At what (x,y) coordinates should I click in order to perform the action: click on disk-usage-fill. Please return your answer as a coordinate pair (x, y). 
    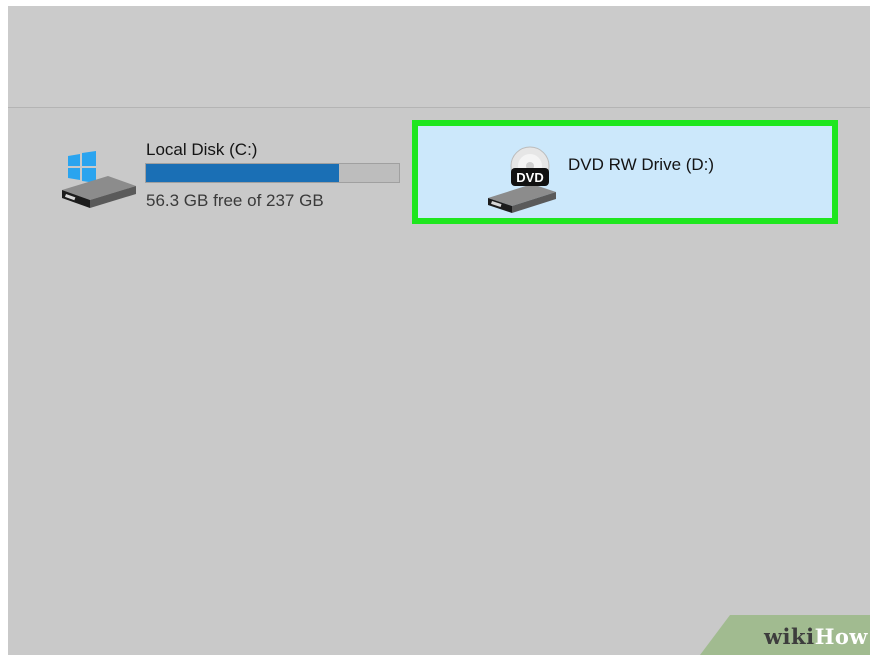
    Looking at the image, I should click on (242, 173).